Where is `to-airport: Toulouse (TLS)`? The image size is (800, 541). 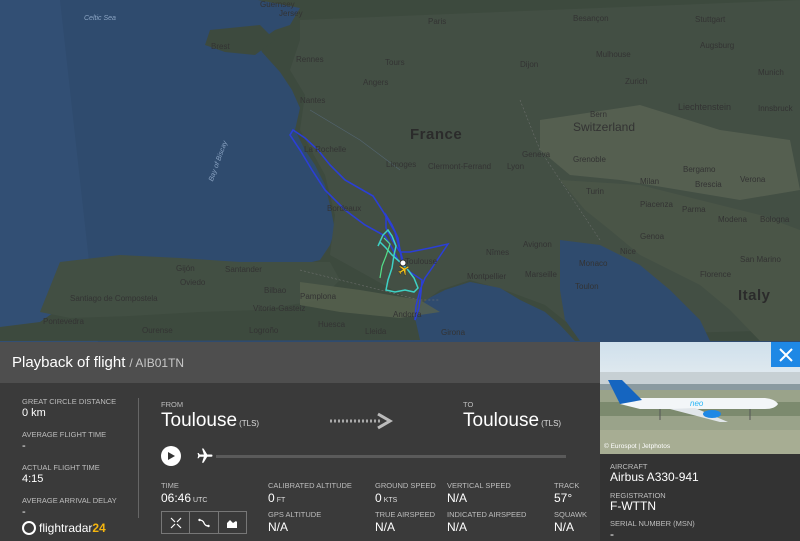
to-airport: Toulouse (TLS) is located at coordinates (512, 421).